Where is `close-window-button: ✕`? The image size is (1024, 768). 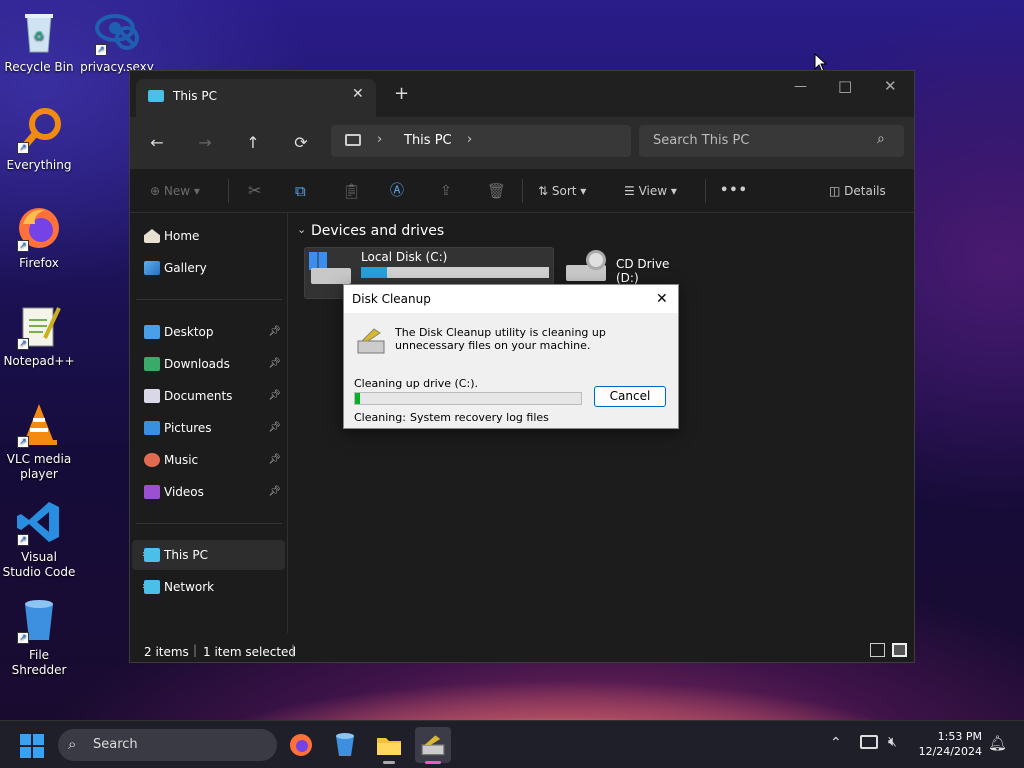 close-window-button: ✕ is located at coordinates (890, 86).